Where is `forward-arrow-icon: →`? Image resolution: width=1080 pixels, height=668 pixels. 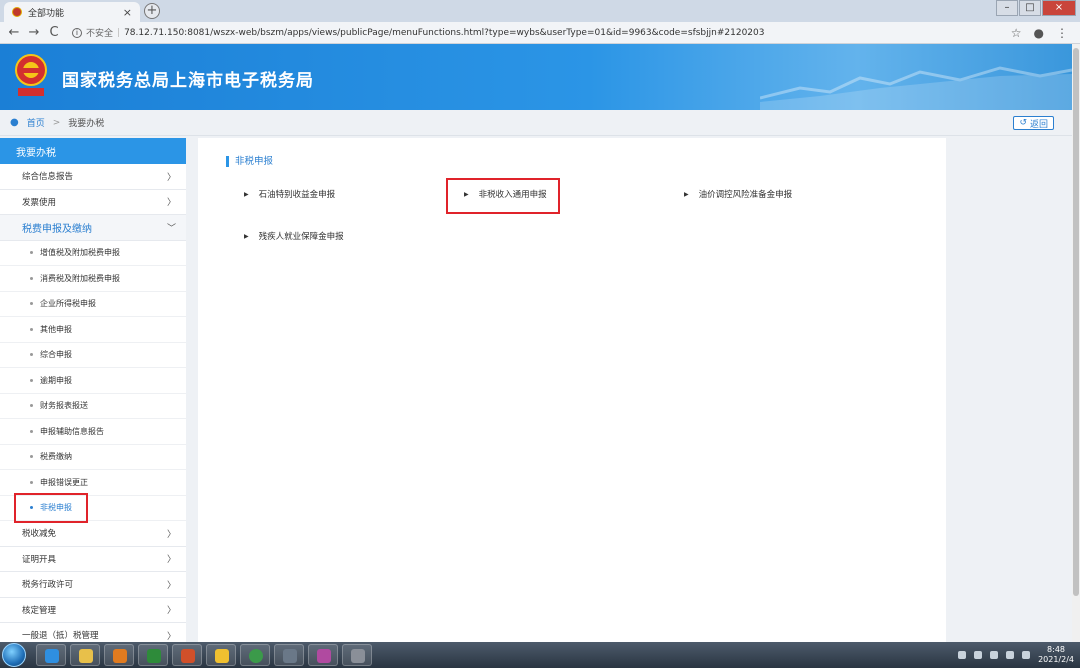
forward-arrow-icon: → is located at coordinates (34, 32).